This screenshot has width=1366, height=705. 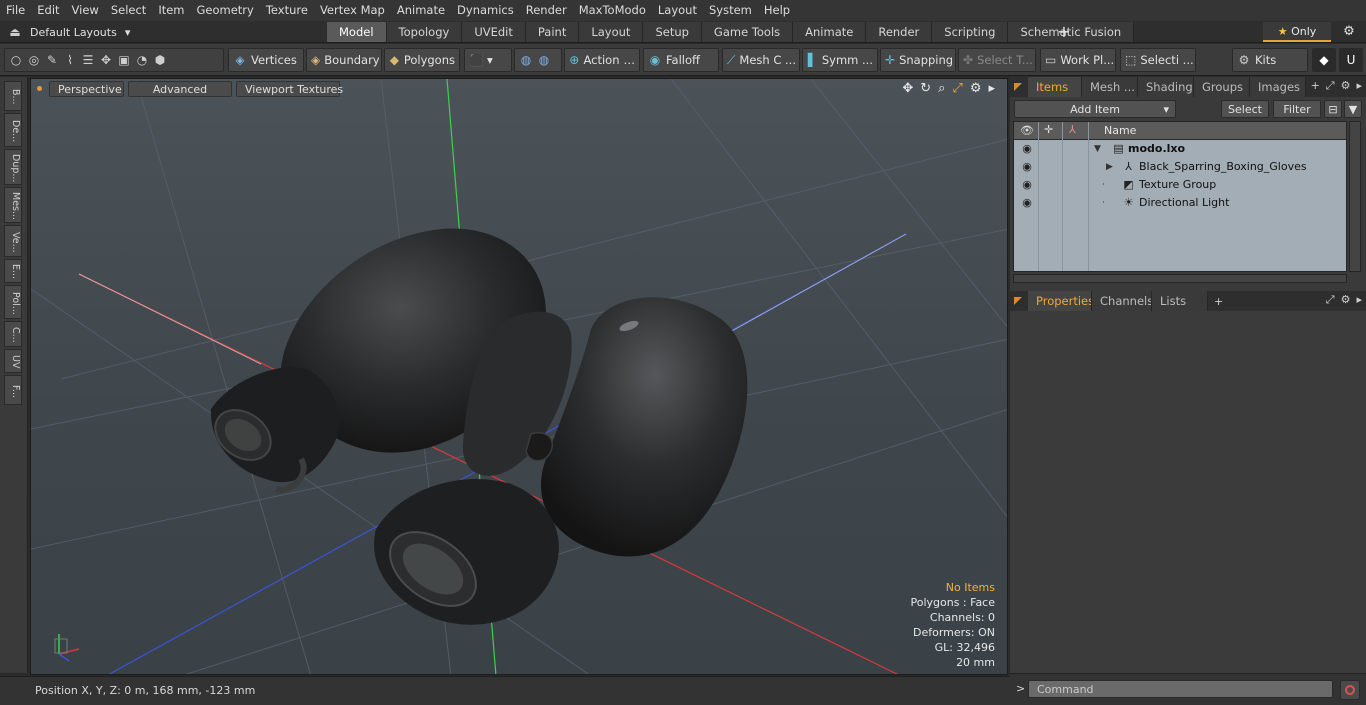 I want to click on vertices-button: ◈ Vertices, so click(x=266, y=60).